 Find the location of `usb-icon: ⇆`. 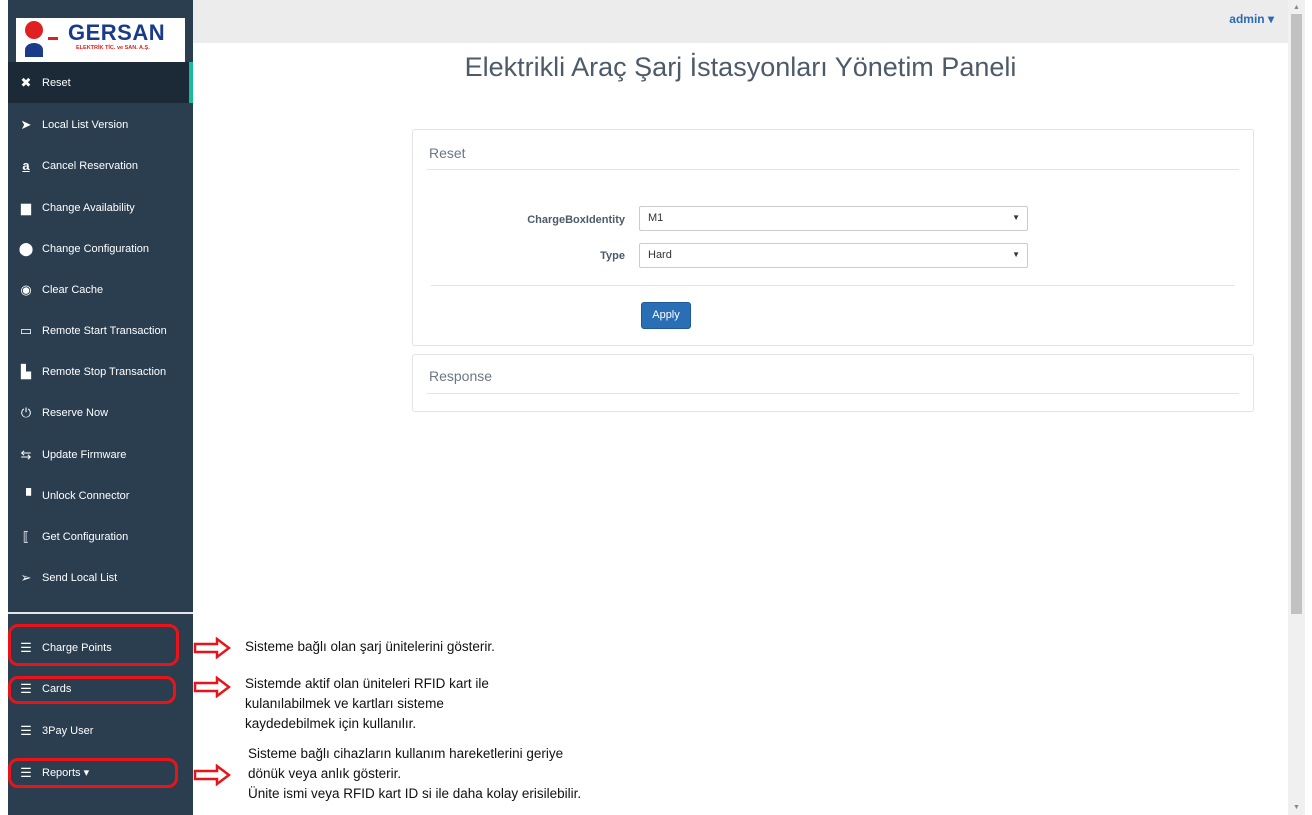

usb-icon: ⇆ is located at coordinates (26, 454).